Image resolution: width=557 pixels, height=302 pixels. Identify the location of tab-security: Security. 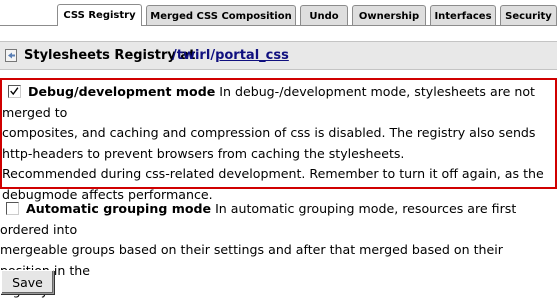
(528, 15).